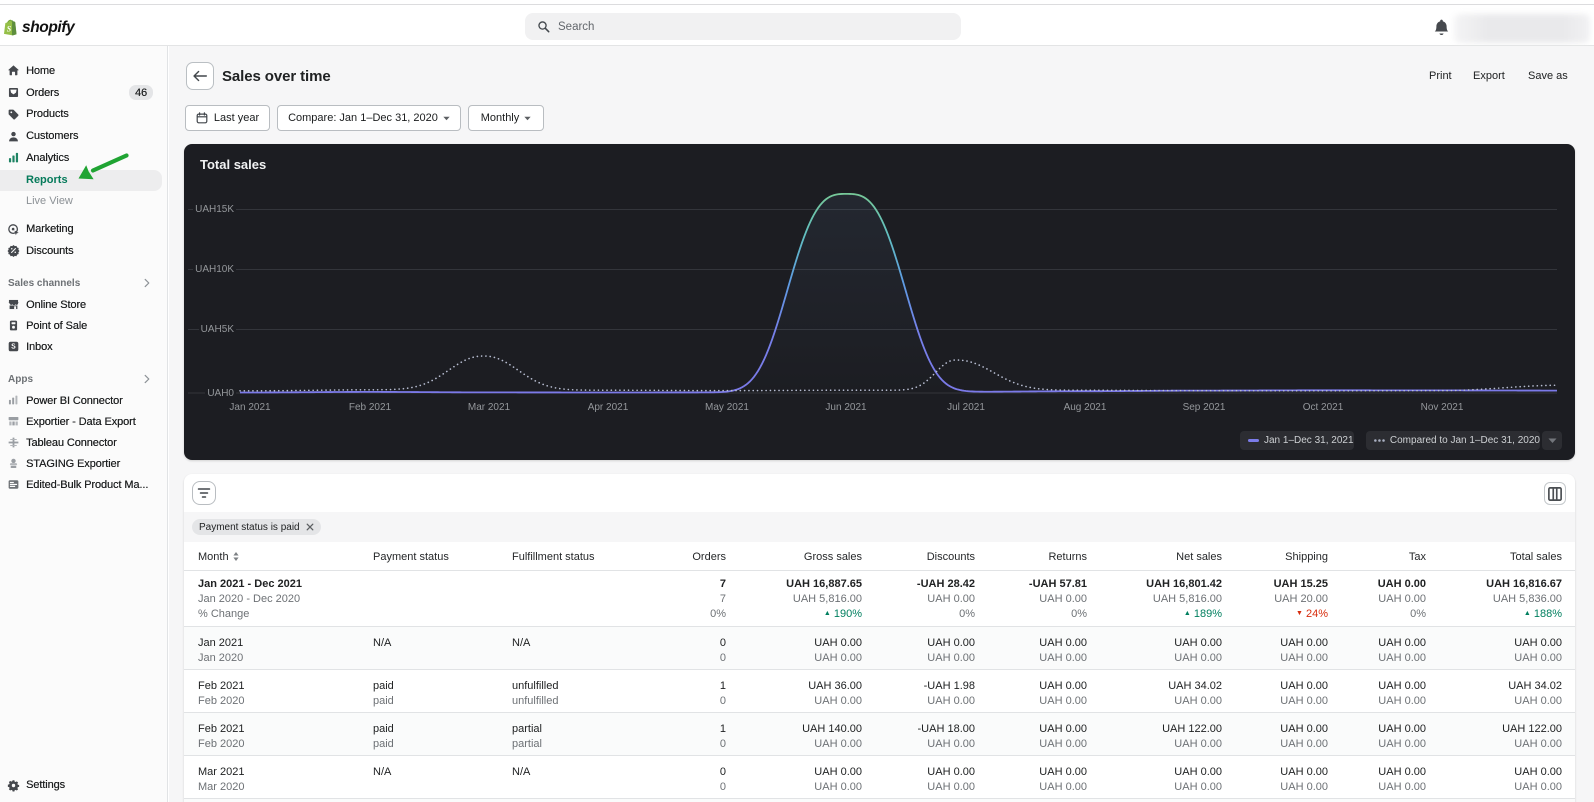  Describe the element at coordinates (9, 29) in the screenshot. I see `svg-text: S` at that location.